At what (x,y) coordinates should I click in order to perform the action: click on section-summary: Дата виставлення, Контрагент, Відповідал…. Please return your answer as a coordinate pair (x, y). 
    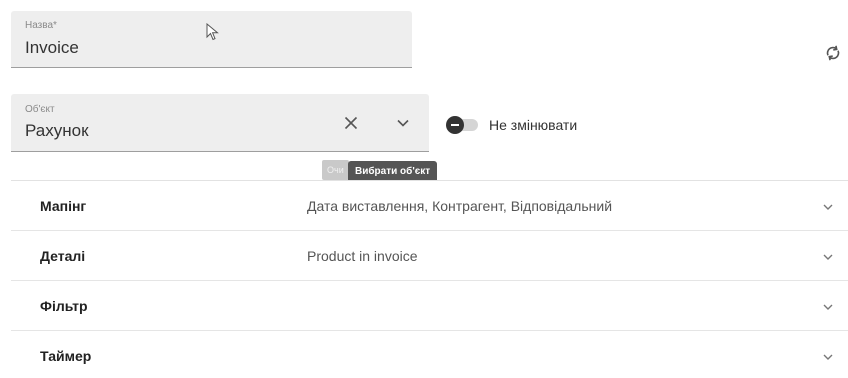
    Looking at the image, I should click on (460, 206).